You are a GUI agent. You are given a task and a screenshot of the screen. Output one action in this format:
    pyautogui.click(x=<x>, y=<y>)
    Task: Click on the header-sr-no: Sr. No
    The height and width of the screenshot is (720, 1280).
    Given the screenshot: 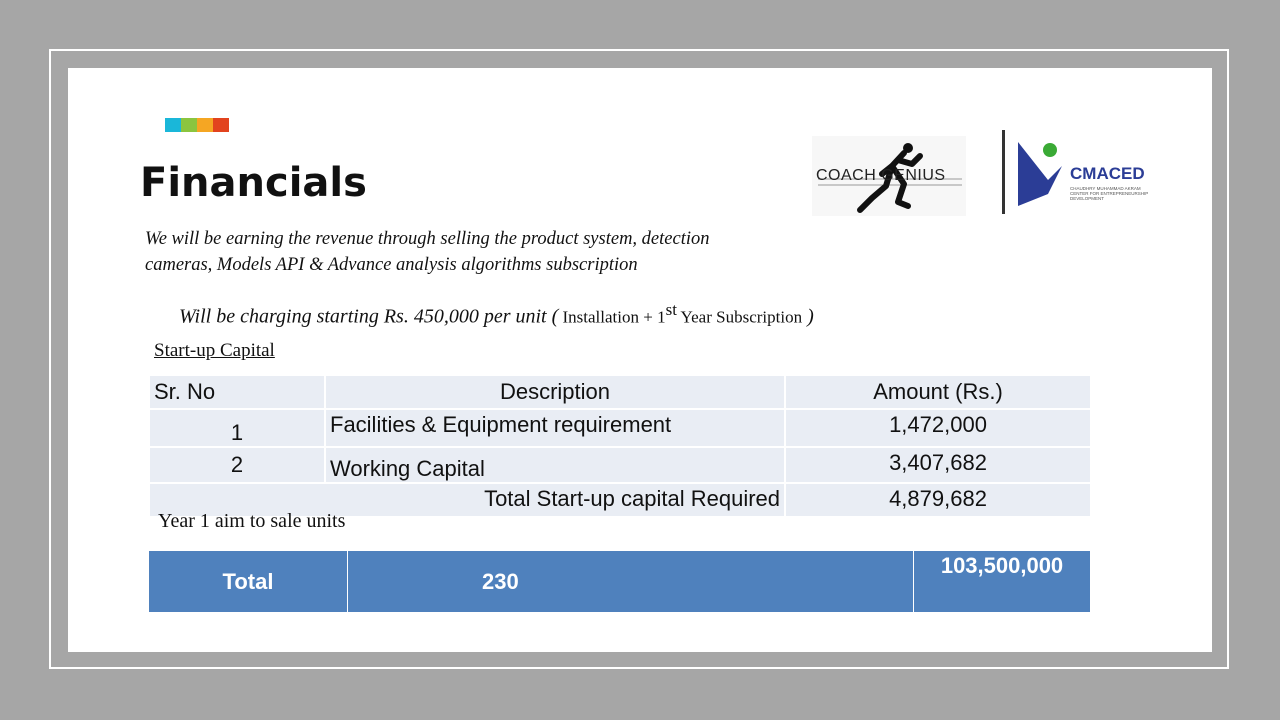 What is the action you would take?
    pyautogui.click(x=237, y=392)
    